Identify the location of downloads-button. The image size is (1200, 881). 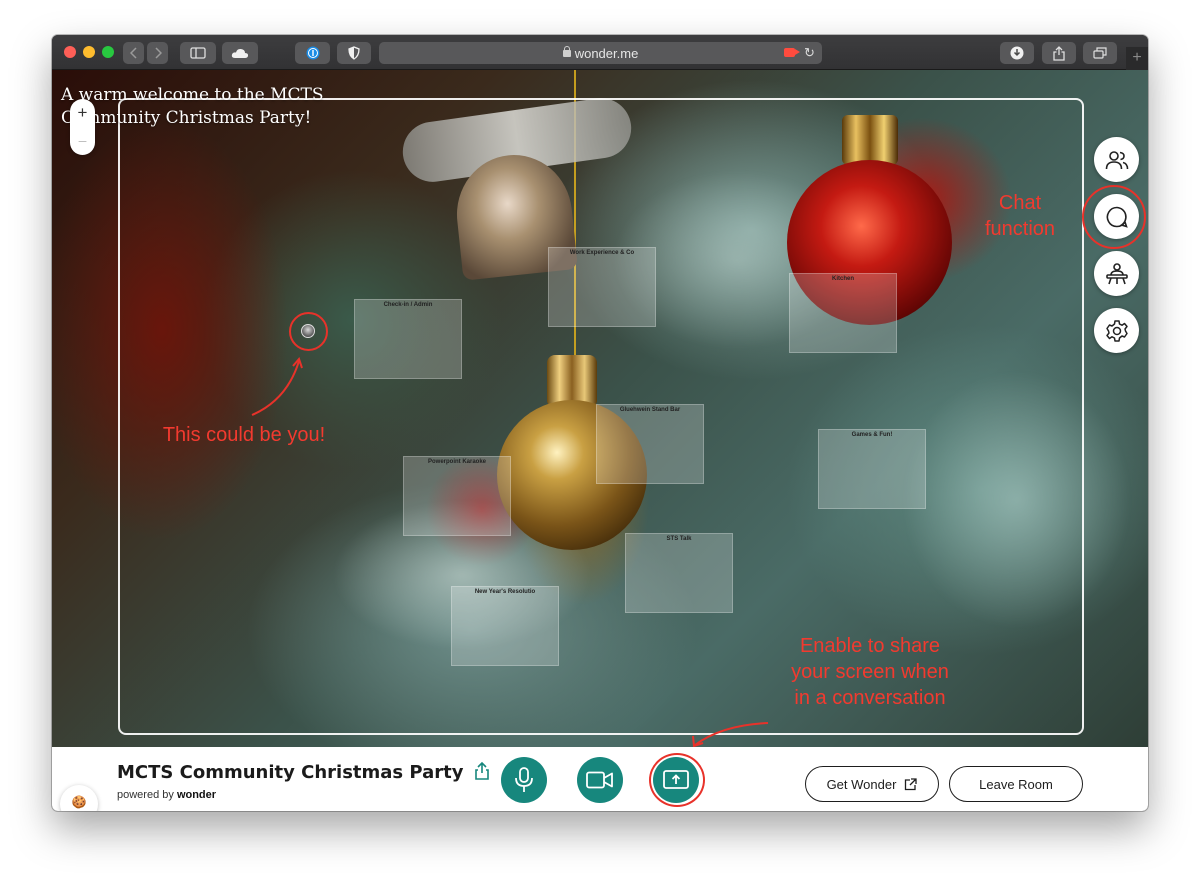
(1017, 53).